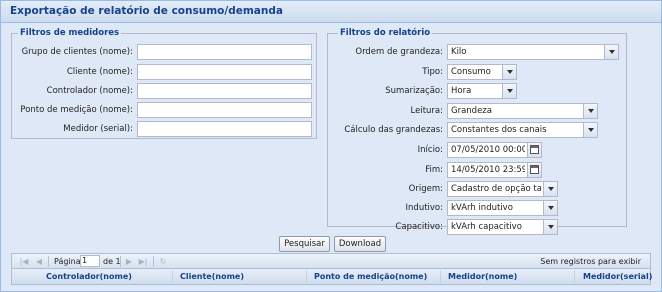  What do you see at coordinates (143, 261) in the screenshot?
I see `last-page-icon: ▶|` at bounding box center [143, 261].